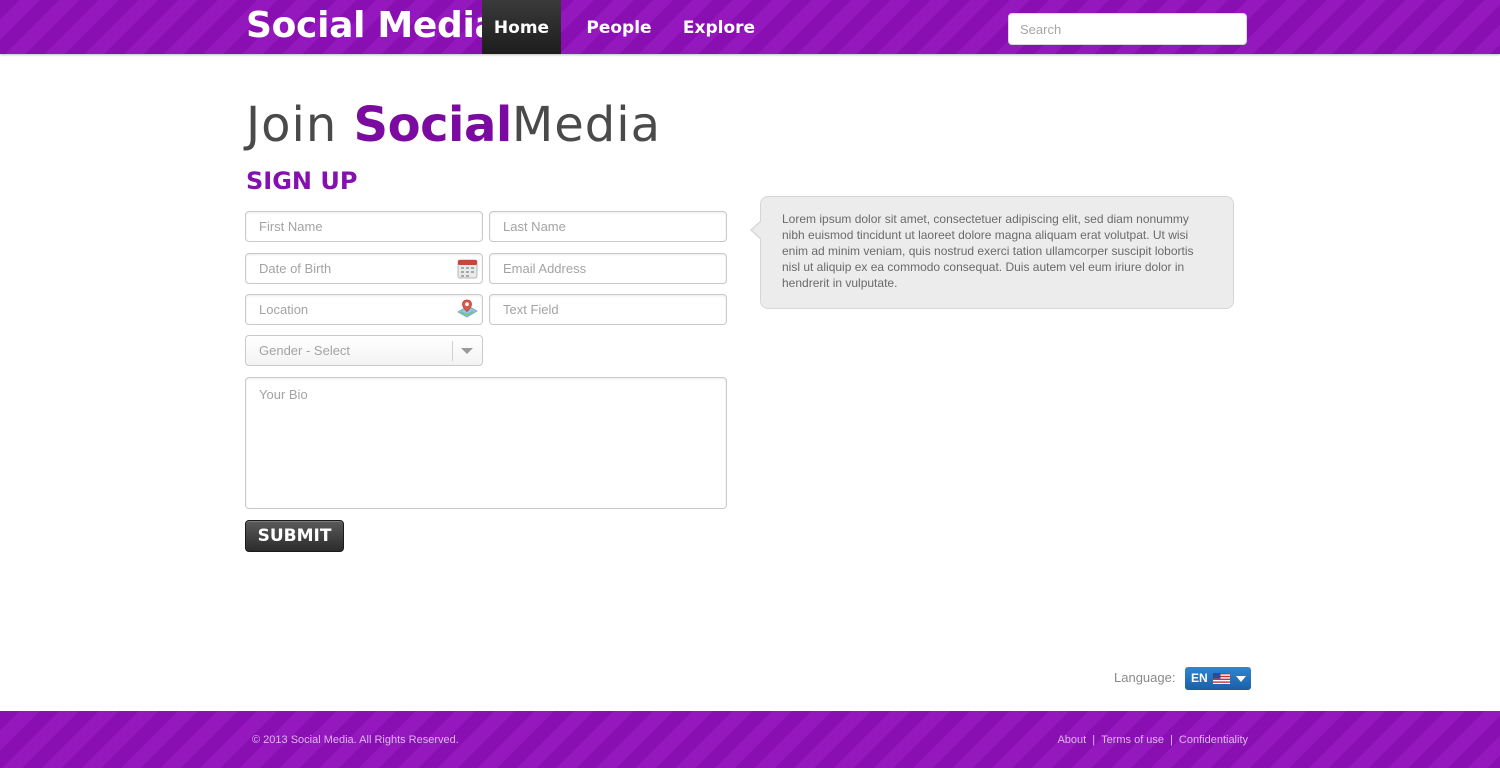  I want to click on us-flag-icon, so click(1221, 678).